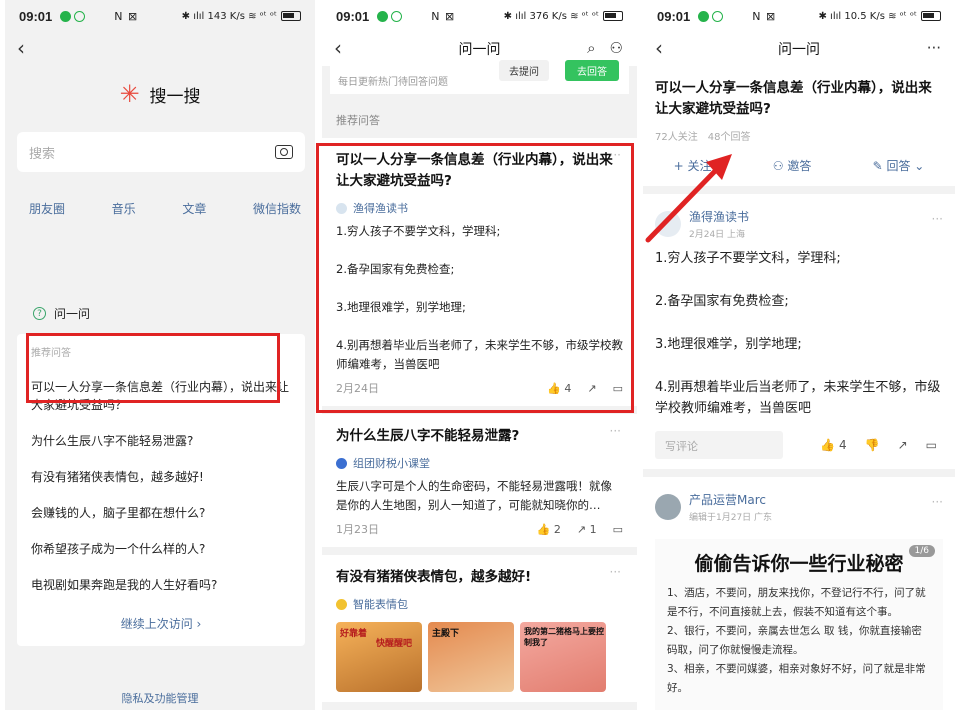 Image resolution: width=960 pixels, height=710 pixels. What do you see at coordinates (549, 529) in the screenshot?
I see `like-button: 👍 2` at bounding box center [549, 529].